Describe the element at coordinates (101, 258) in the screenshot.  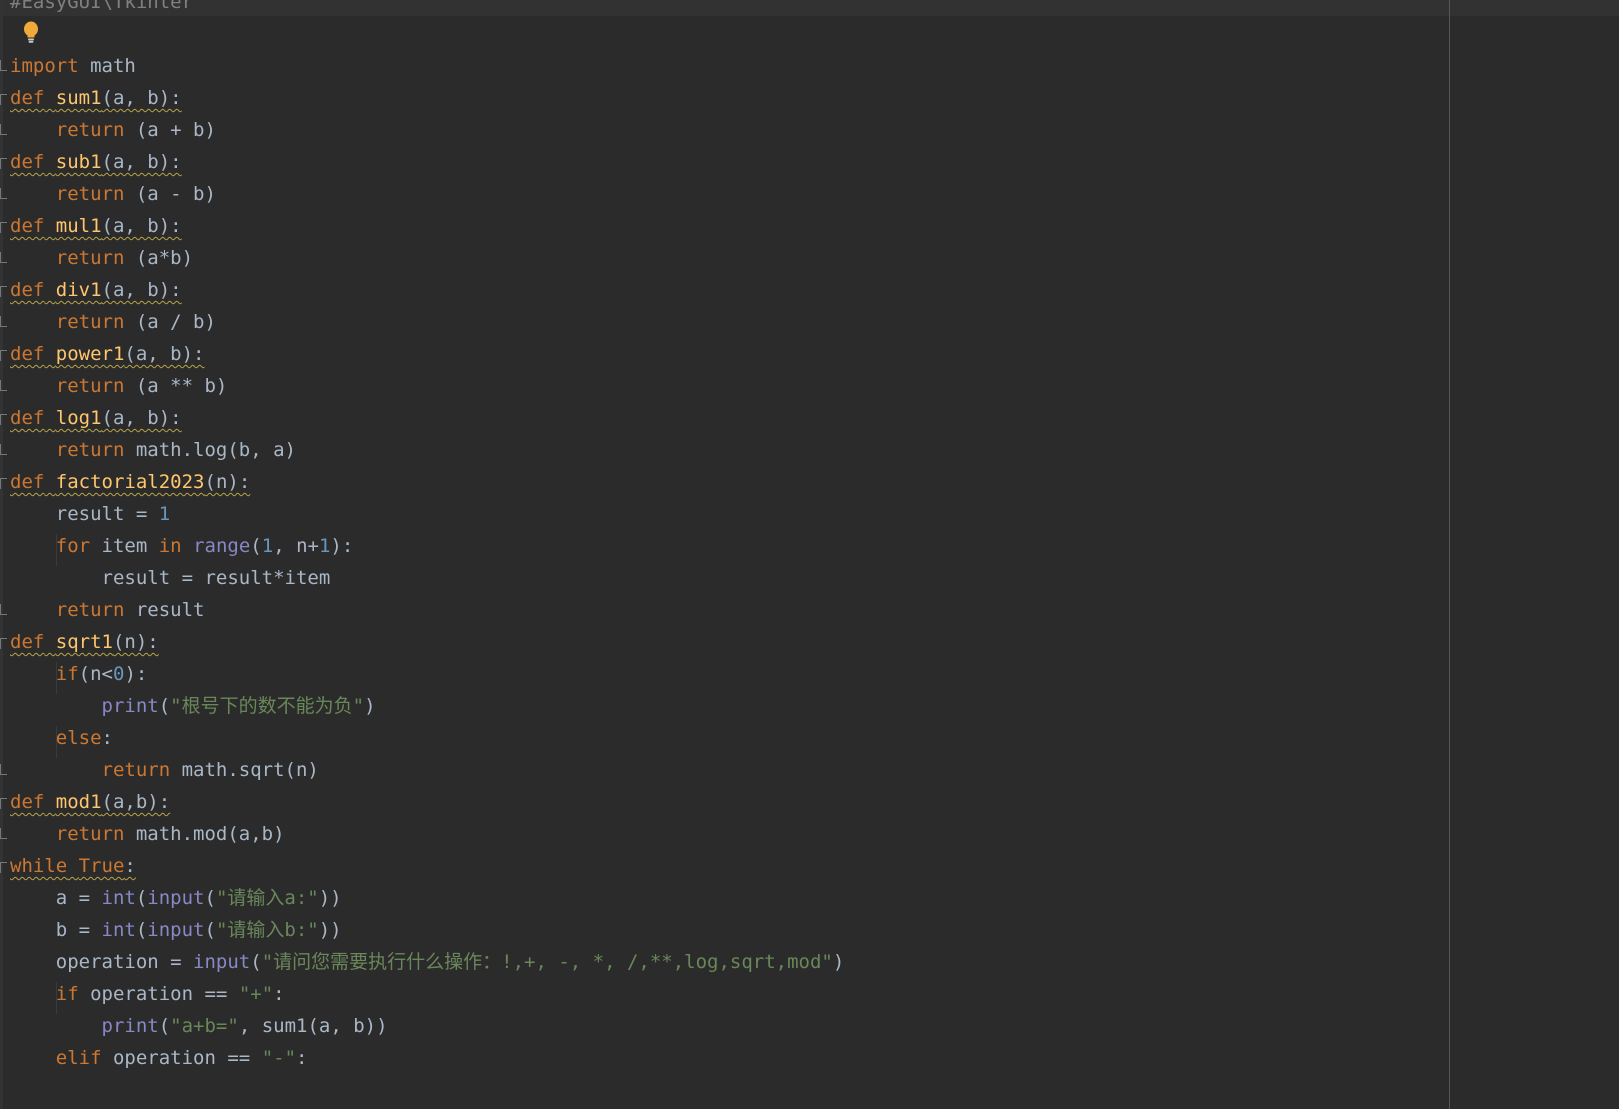
I see `code-line: return (a*b)` at that location.